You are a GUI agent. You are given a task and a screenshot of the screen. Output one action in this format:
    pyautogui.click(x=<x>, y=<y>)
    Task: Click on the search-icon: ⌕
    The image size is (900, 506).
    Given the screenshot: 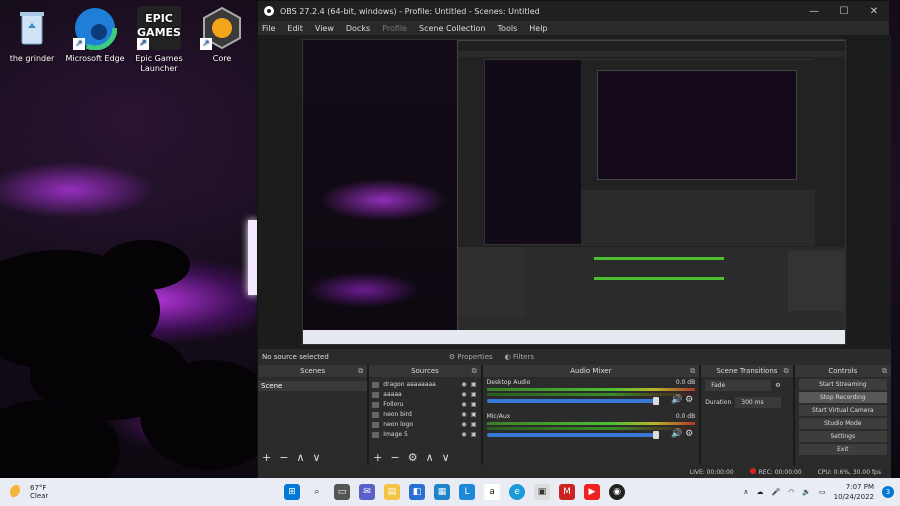 What is the action you would take?
    pyautogui.click(x=317, y=492)
    